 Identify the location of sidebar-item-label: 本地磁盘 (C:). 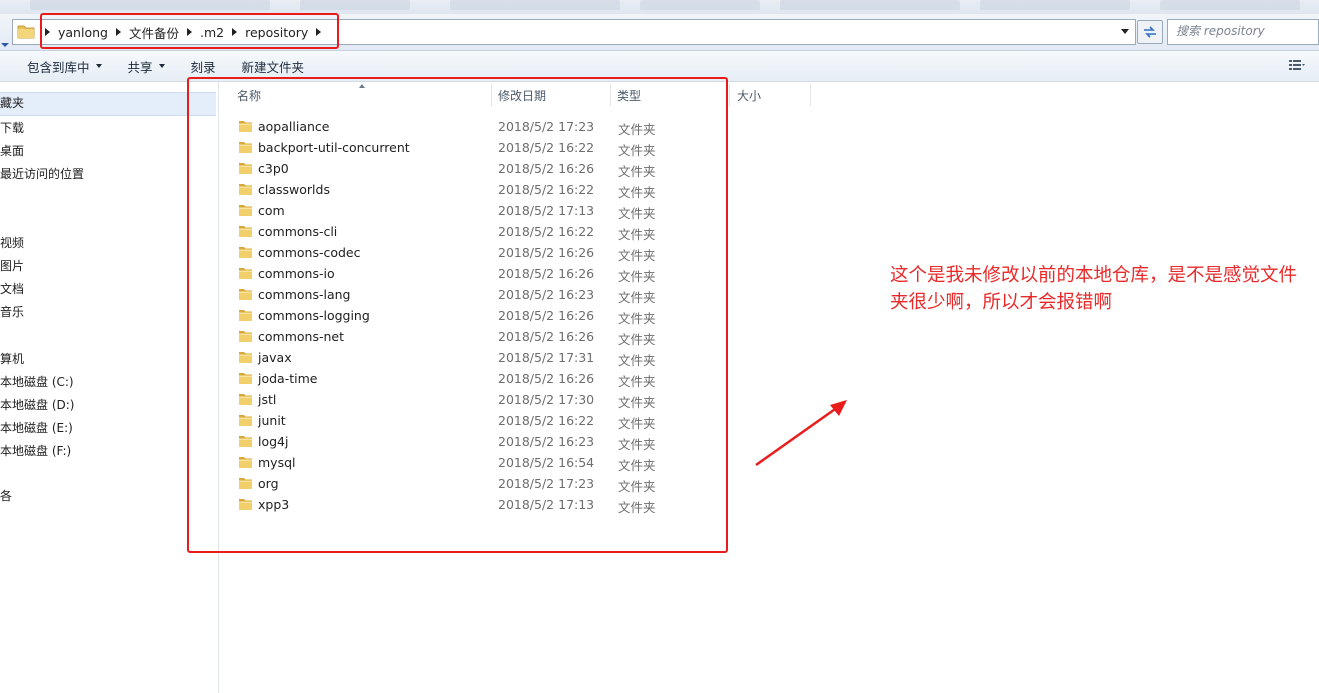
(37, 382).